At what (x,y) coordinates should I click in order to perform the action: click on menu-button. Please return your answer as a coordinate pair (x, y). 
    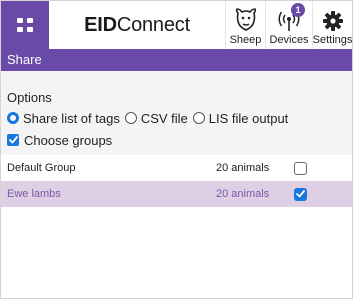
    Looking at the image, I should click on (25, 25).